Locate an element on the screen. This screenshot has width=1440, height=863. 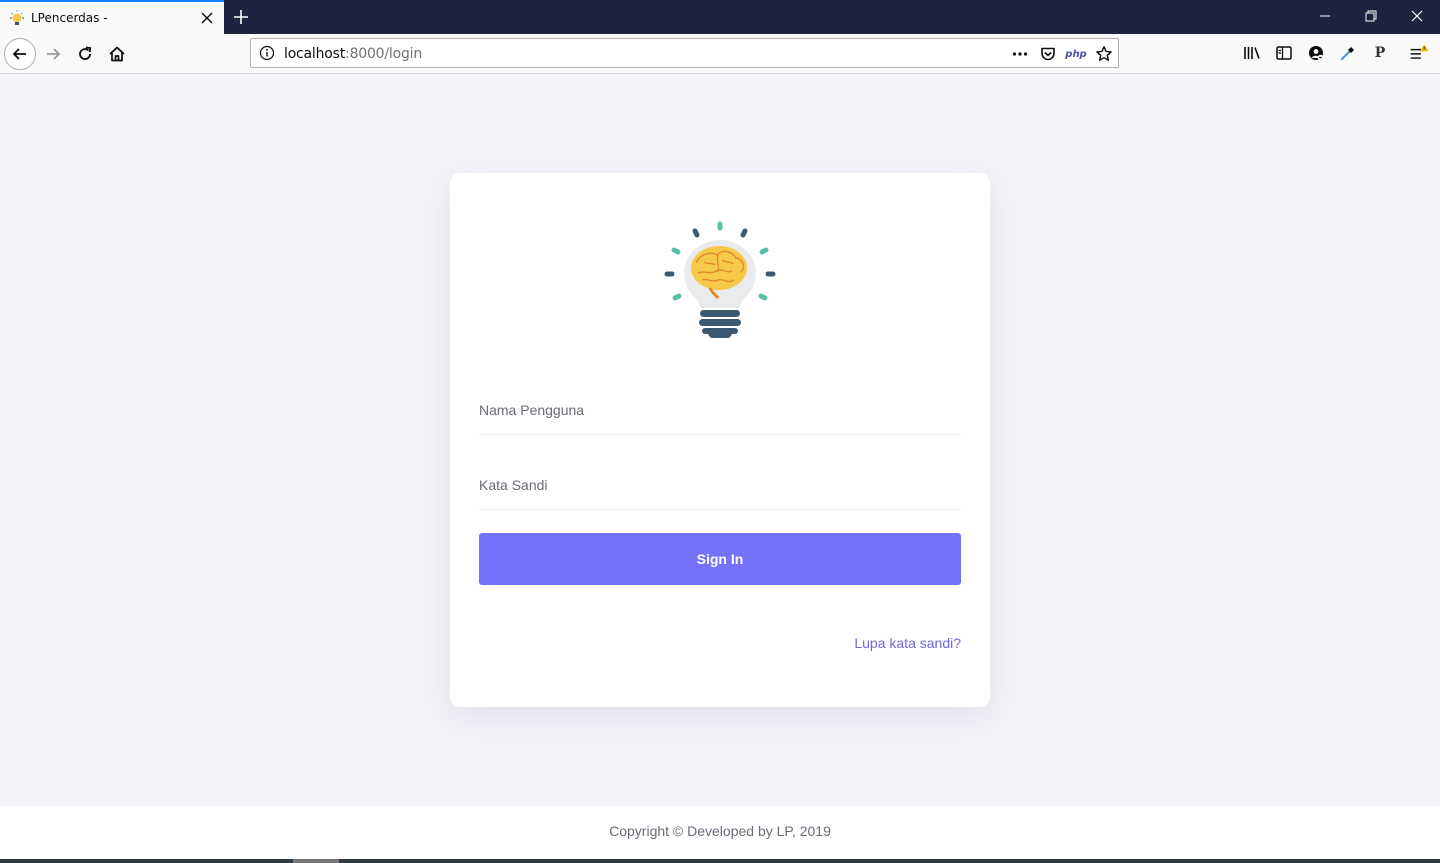
more-dots-icon is located at coordinates (1020, 54).